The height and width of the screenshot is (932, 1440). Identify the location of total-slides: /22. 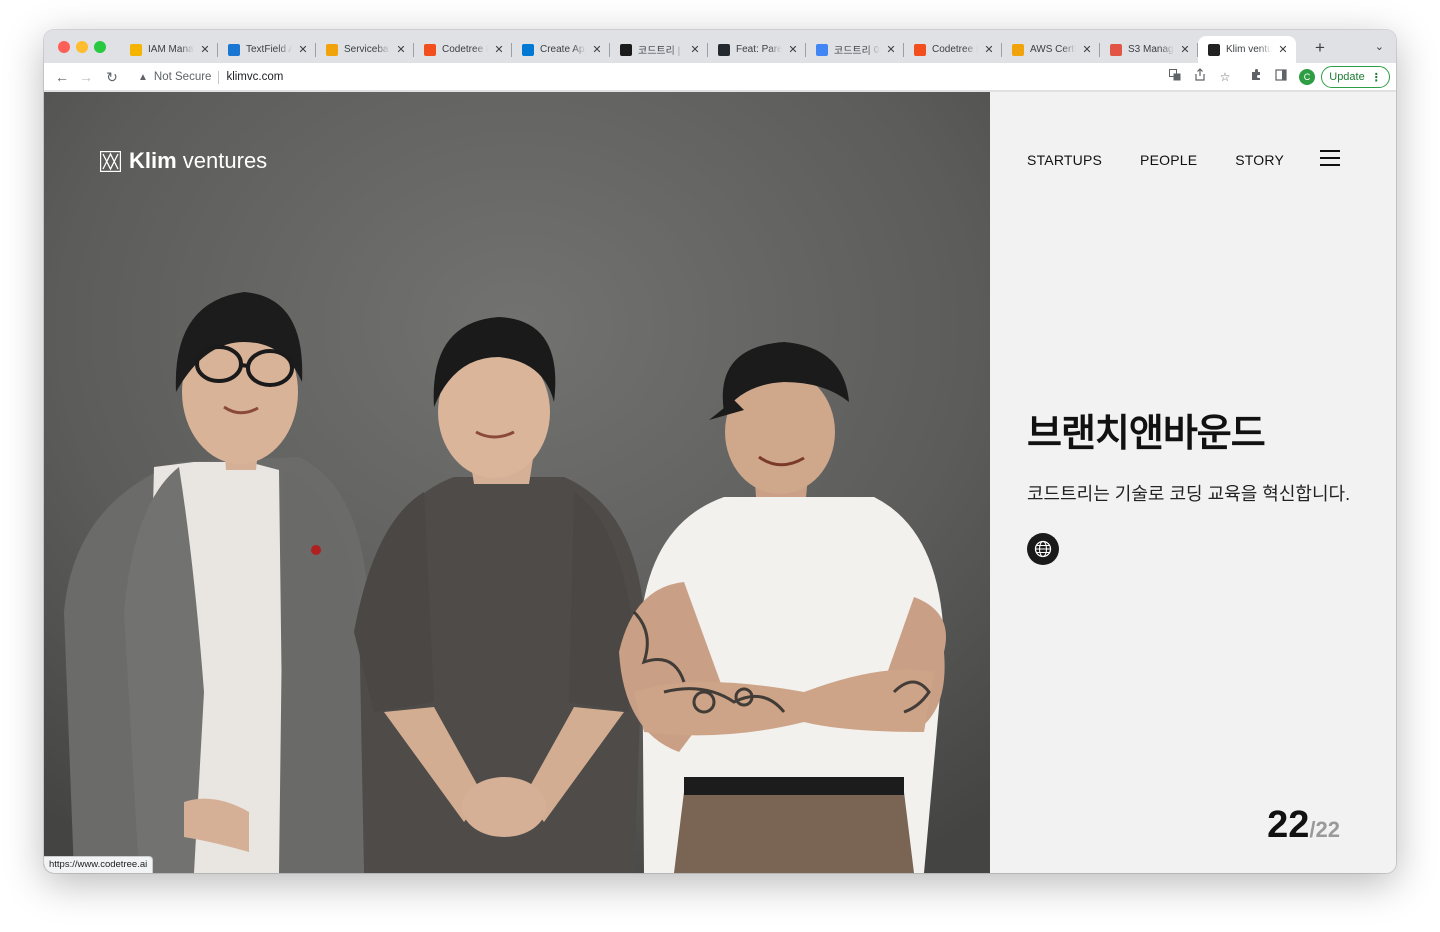
(1324, 829).